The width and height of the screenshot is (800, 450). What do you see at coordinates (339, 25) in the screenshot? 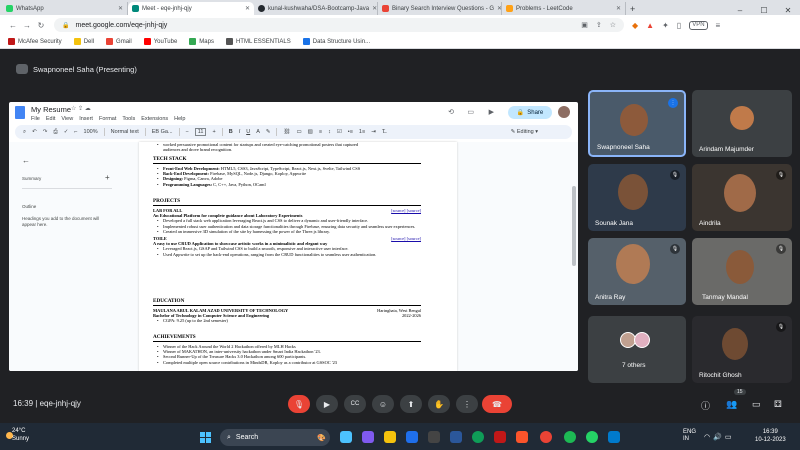
I see `url-field: 🔒 meet.google.com/eqe-jnhj-qjy ▣ ⇪ ☆` at bounding box center [339, 25].